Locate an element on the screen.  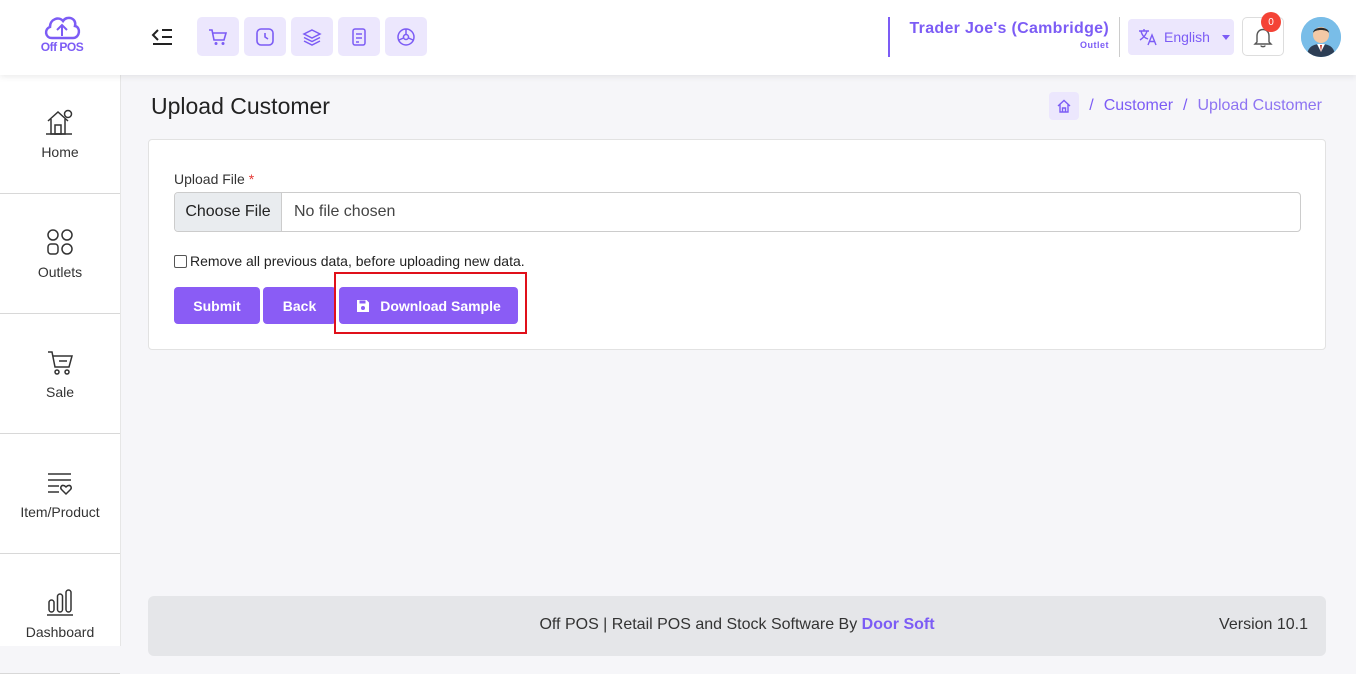
sidebar-item-label: Sale is located at coordinates (60, 391).